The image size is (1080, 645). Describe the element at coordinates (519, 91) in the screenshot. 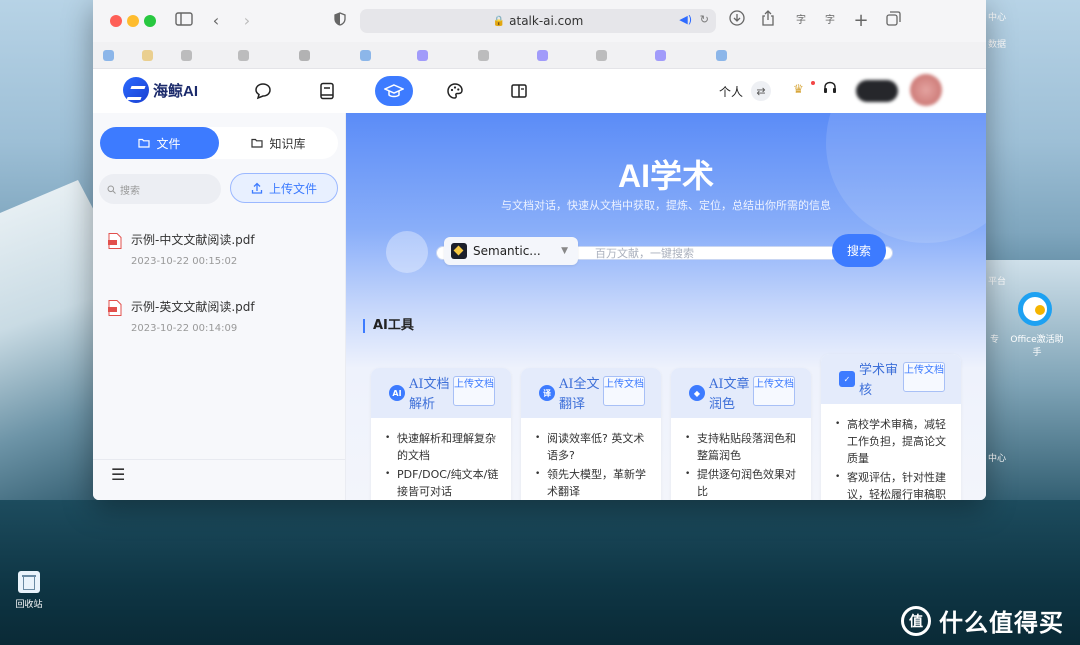

I see `nav-book-open-icon` at that location.